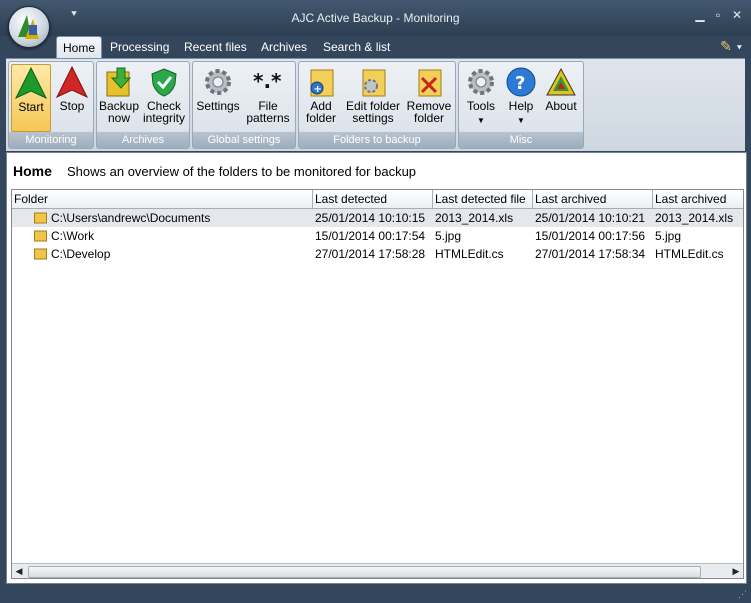 The width and height of the screenshot is (751, 603). I want to click on cell-folder: C:\Users\andrewc\Documents, so click(131, 218).